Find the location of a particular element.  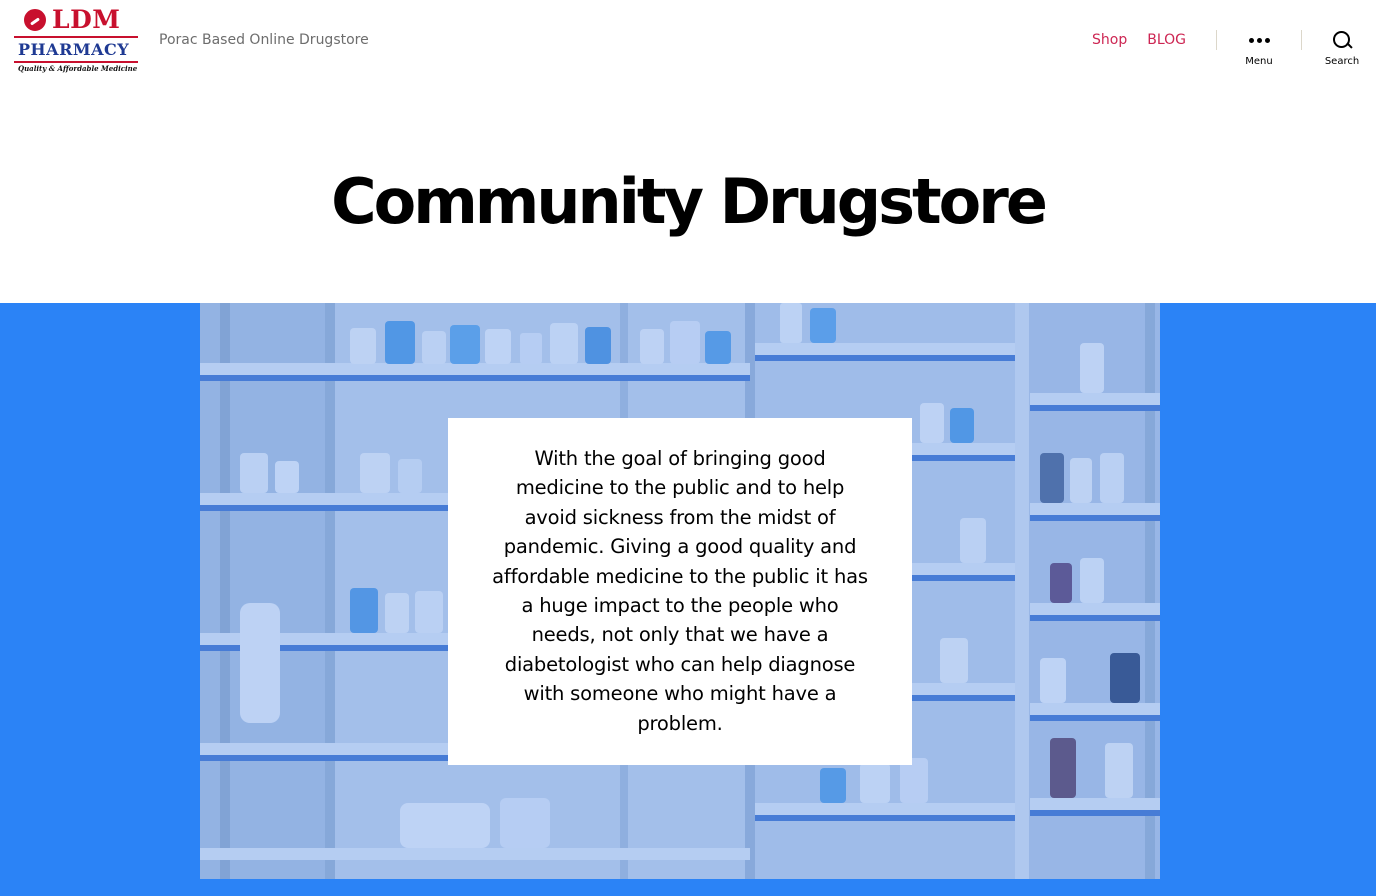

ellipsis-icon is located at coordinates (1259, 40).